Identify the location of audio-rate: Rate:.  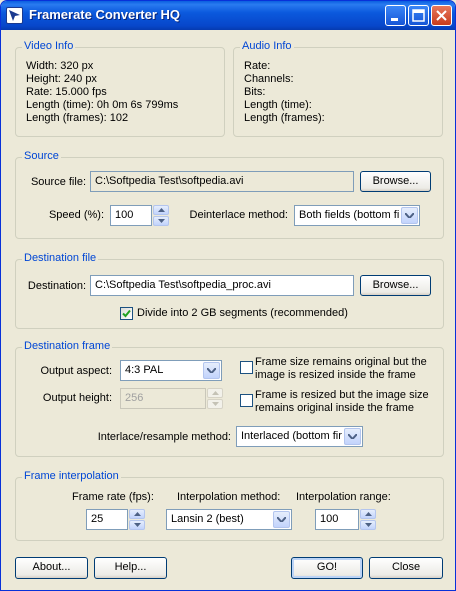
(257, 66).